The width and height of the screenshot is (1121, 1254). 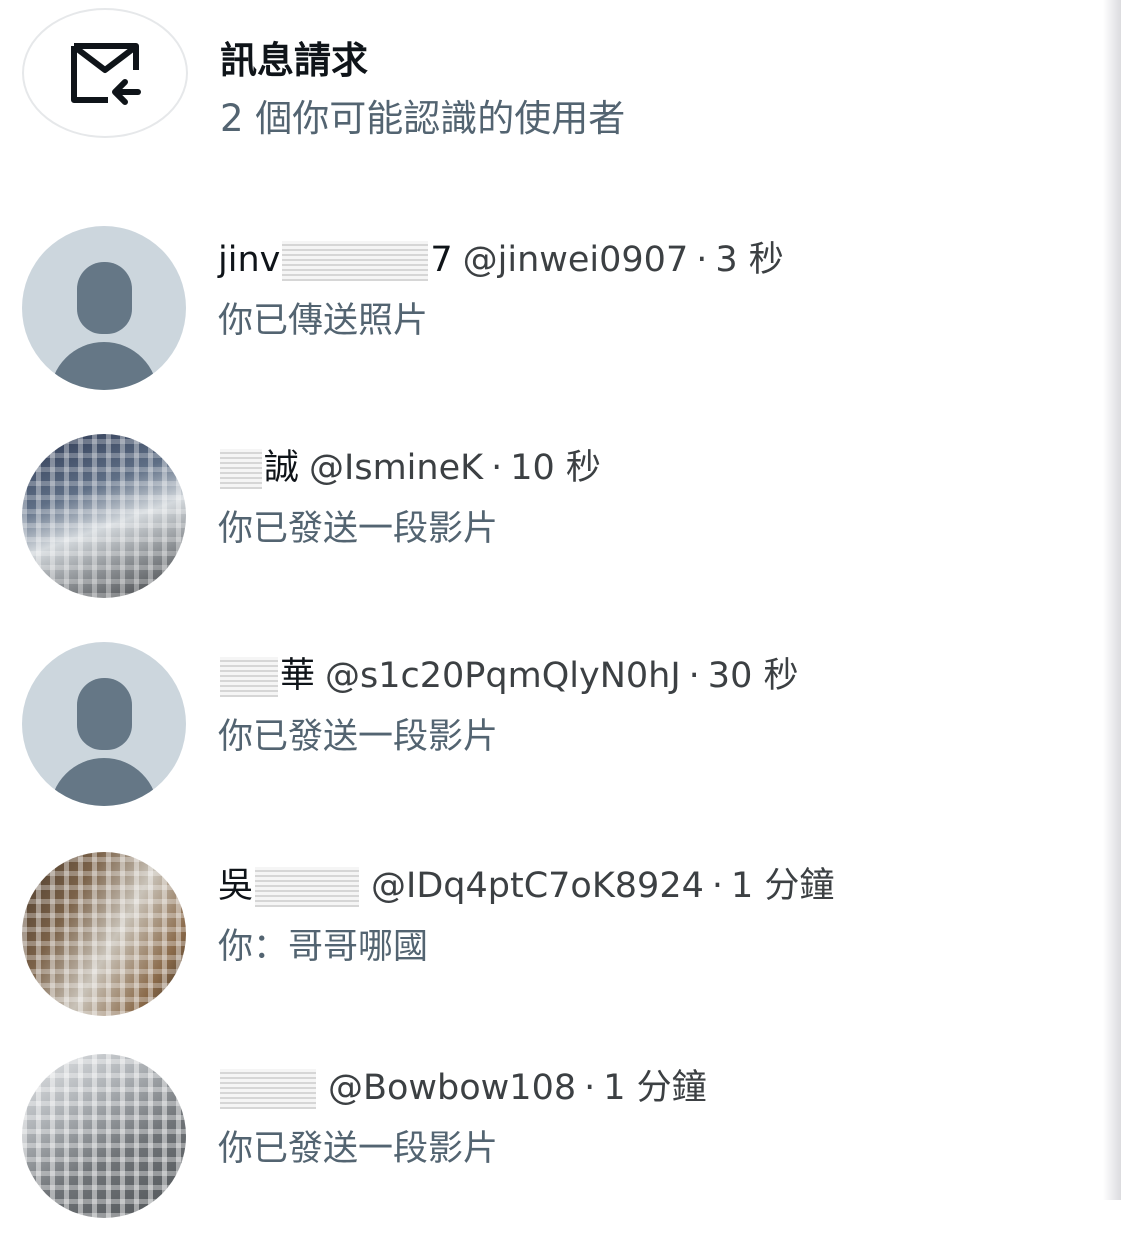 What do you see at coordinates (575, 260) in the screenshot?
I see `user-handle: @jinwei0907` at bounding box center [575, 260].